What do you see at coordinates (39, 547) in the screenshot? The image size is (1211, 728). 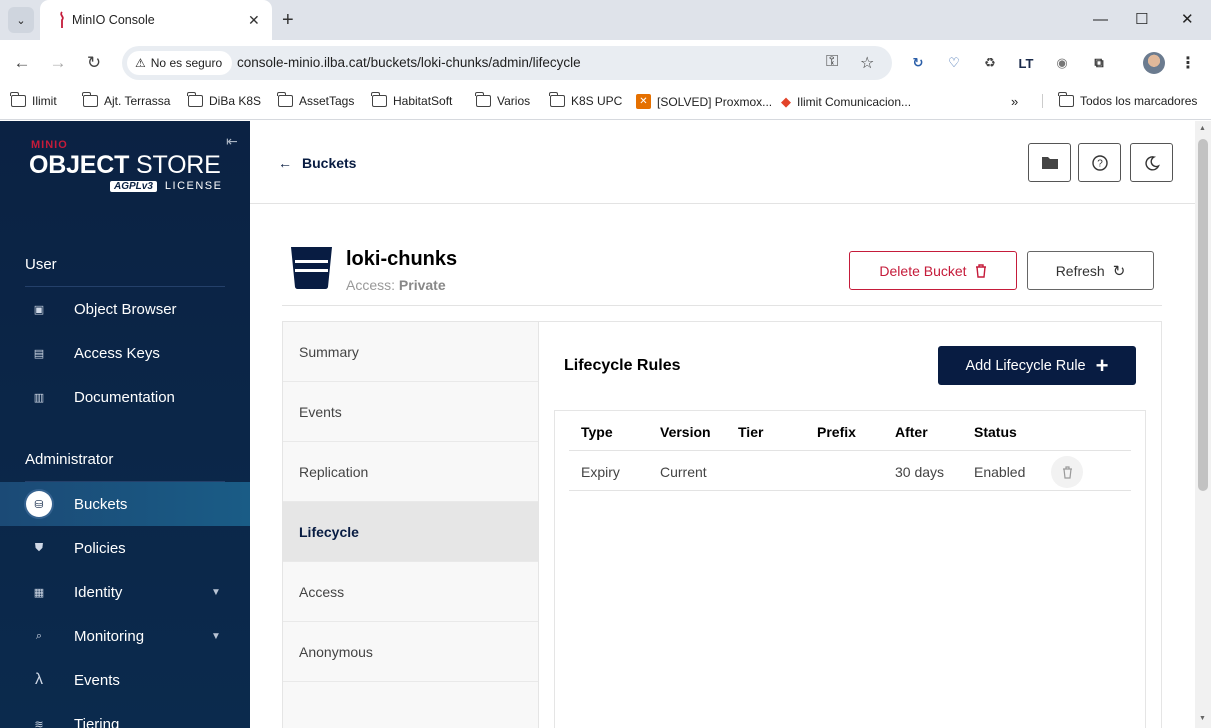 I see `shield-icon: ⛊` at bounding box center [39, 547].